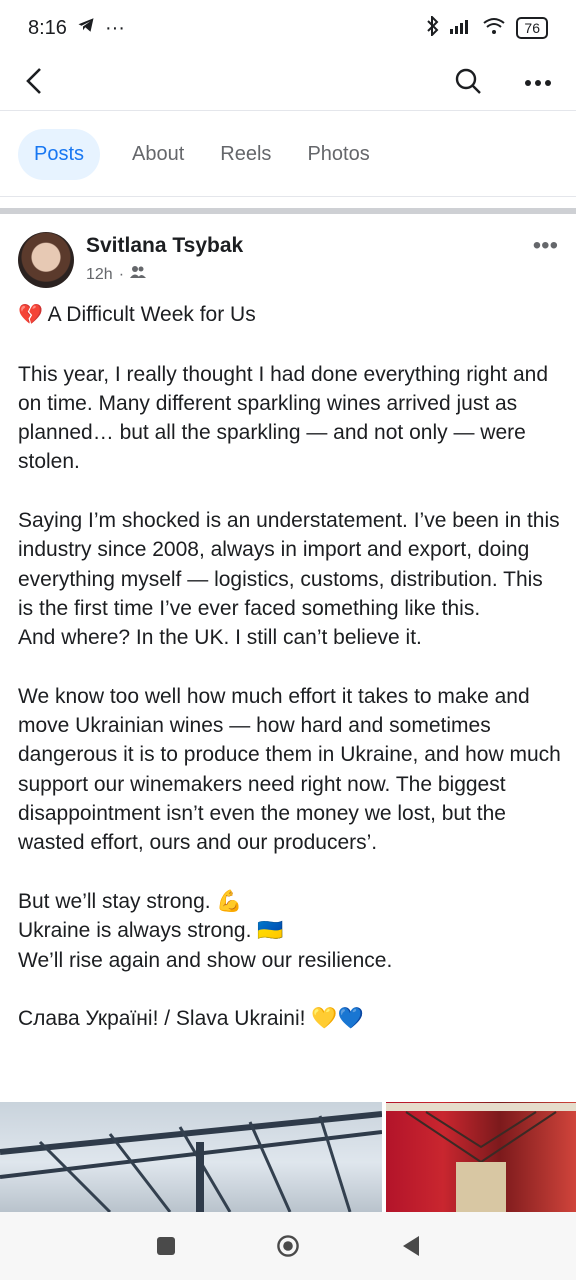  Describe the element at coordinates (191, 1019) in the screenshot. I see `slava-line: Слава Україні! / Slava Ukraini! 💛💙` at that location.